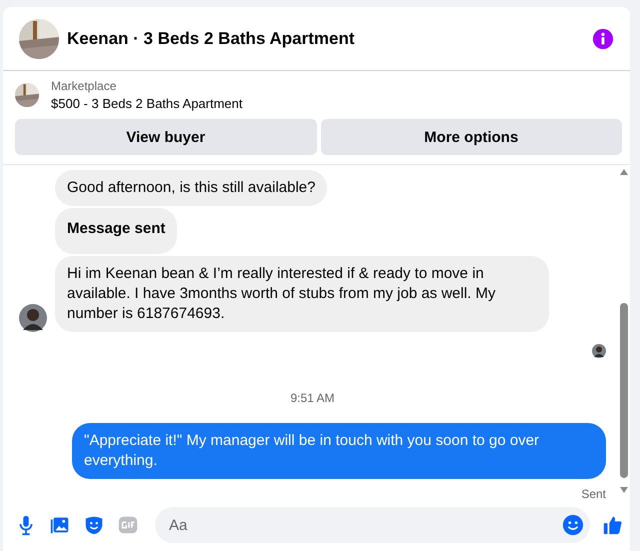 This screenshot has height=551, width=640. Describe the element at coordinates (165, 137) in the screenshot. I see `action-button: View buyer` at that location.